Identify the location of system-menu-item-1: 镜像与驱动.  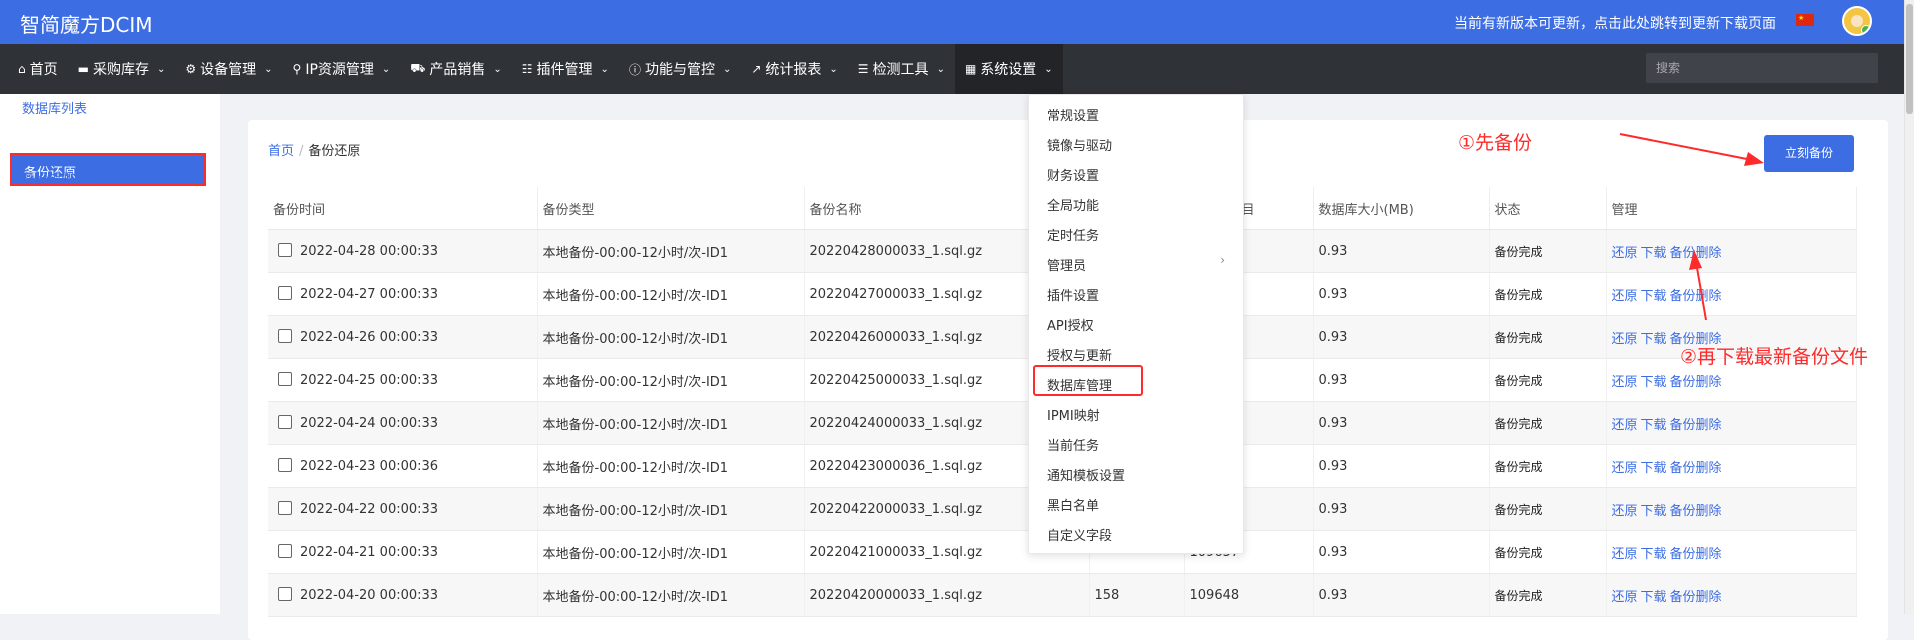
(1079, 144).